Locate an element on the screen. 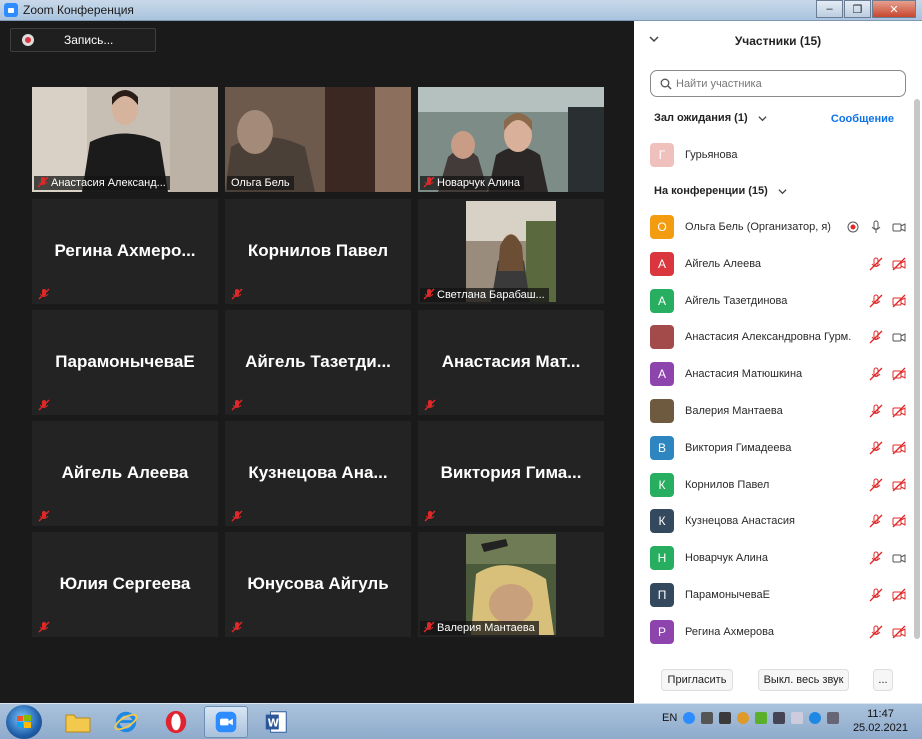  taskbar-internet-explorer is located at coordinates (126, 722).